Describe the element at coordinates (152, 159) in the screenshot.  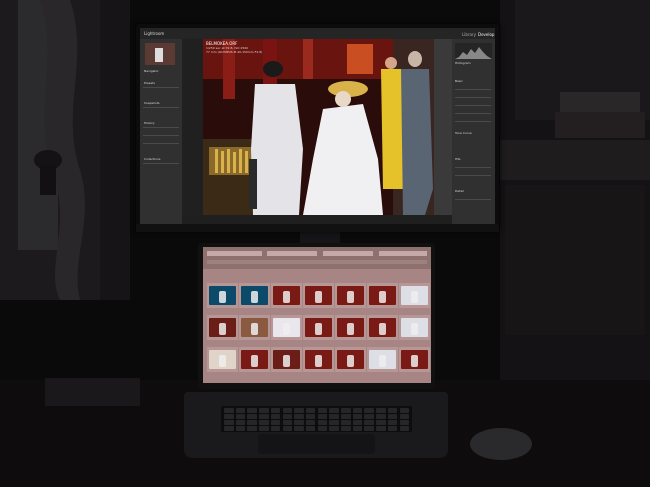
I see `panel-section-collections: Collections` at that location.